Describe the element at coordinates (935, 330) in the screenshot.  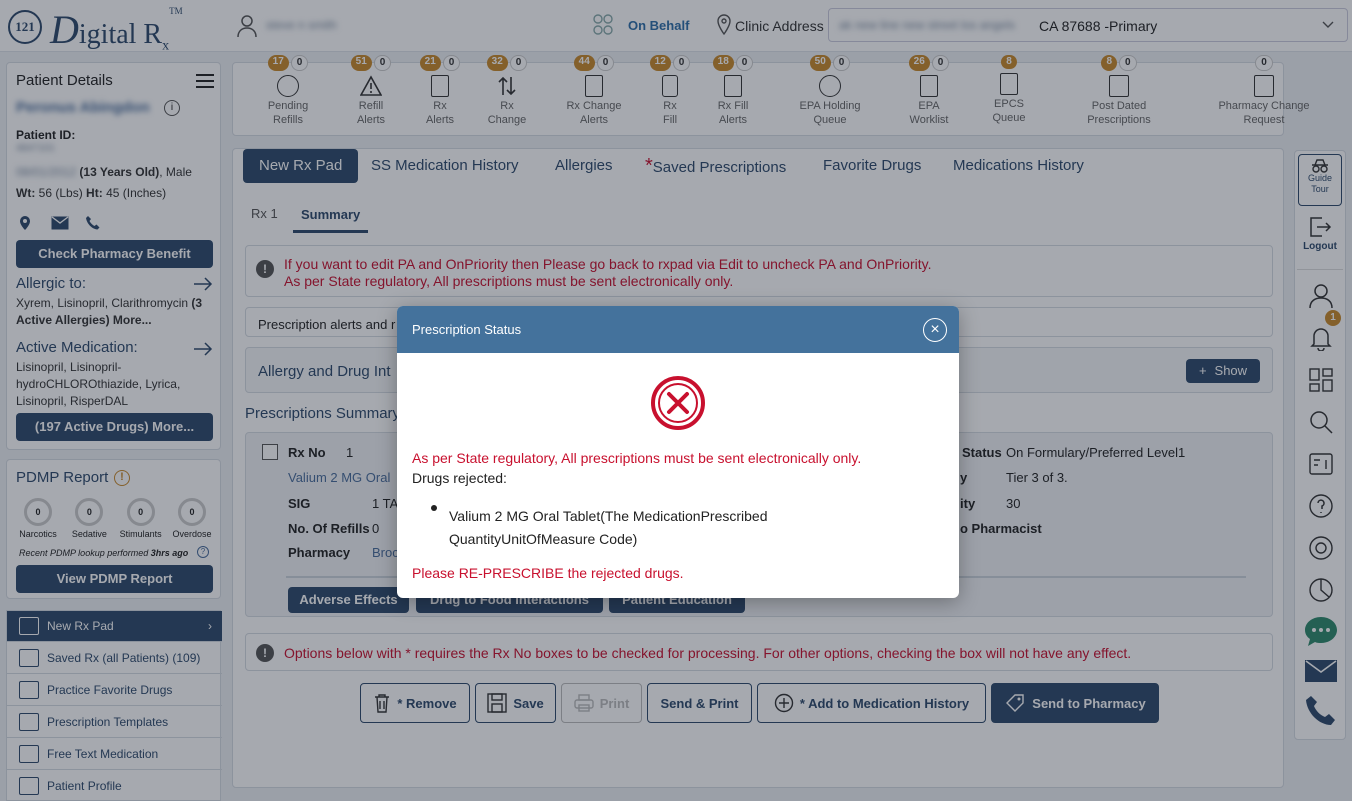
I see `close-icon: ×` at that location.